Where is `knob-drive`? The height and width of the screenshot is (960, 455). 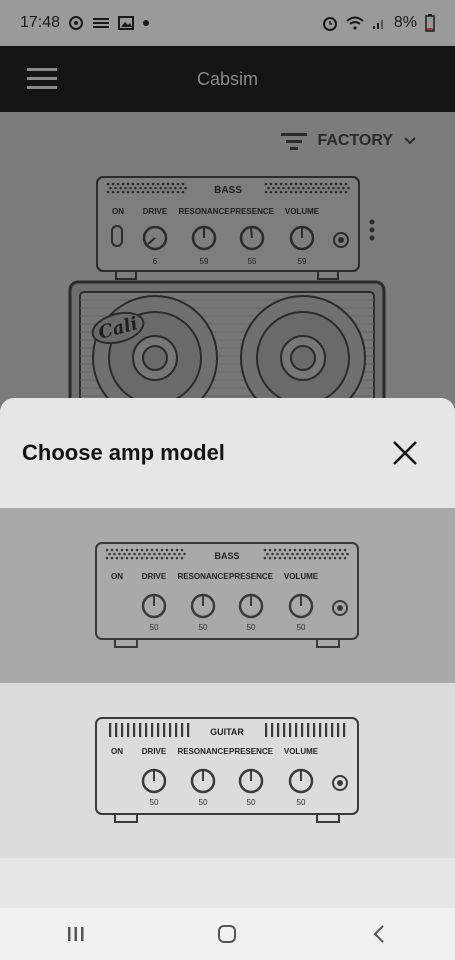 knob-drive is located at coordinates (155, 238).